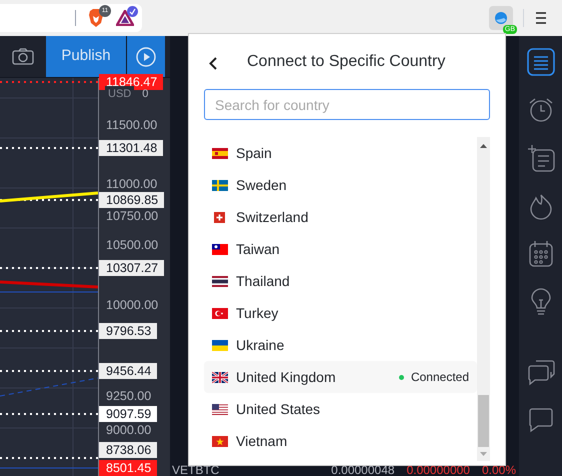  Describe the element at coordinates (128, 450) in the screenshot. I see `price-marker: 8738.06` at that location.